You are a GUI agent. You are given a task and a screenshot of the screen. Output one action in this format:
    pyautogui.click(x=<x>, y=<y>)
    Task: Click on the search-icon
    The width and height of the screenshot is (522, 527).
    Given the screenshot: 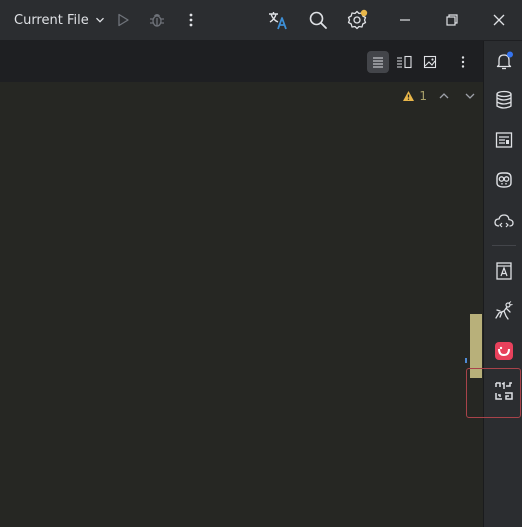 What is the action you would take?
    pyautogui.click(x=318, y=20)
    